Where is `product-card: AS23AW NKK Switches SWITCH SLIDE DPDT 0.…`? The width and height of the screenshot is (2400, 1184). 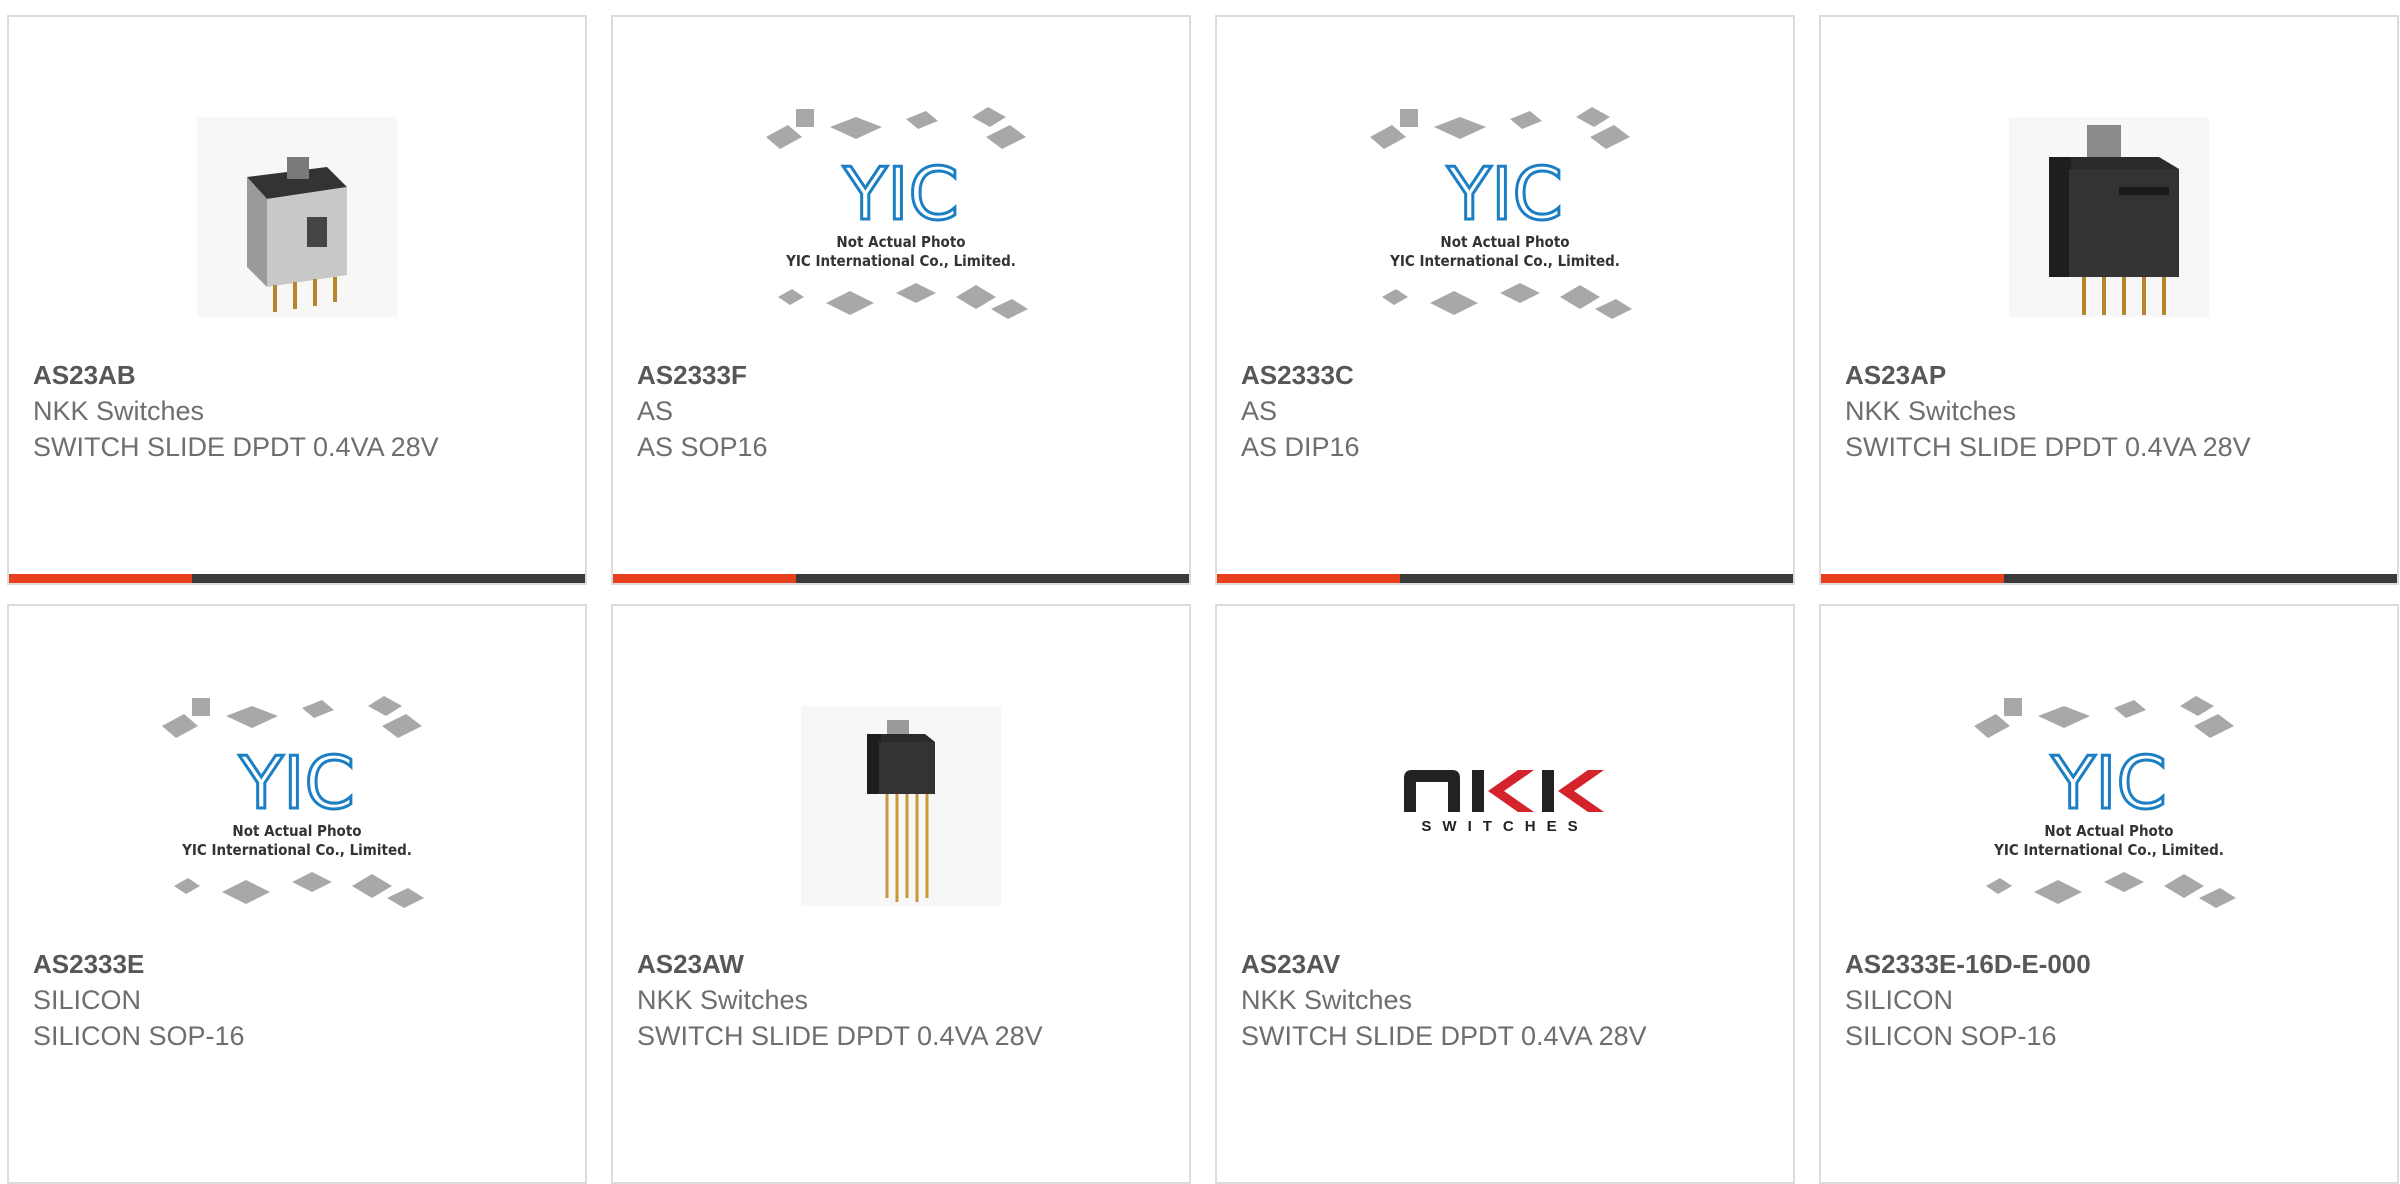 product-card: AS23AW NKK Switches SWITCH SLIDE DPDT 0.… is located at coordinates (901, 894).